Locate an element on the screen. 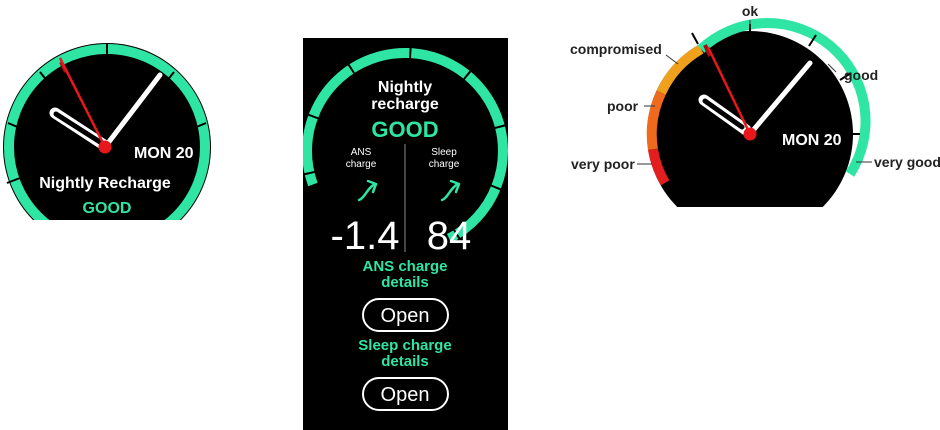 Image resolution: width=940 pixels, height=430 pixels. sleep-charge-details-line2: details is located at coordinates (405, 361).